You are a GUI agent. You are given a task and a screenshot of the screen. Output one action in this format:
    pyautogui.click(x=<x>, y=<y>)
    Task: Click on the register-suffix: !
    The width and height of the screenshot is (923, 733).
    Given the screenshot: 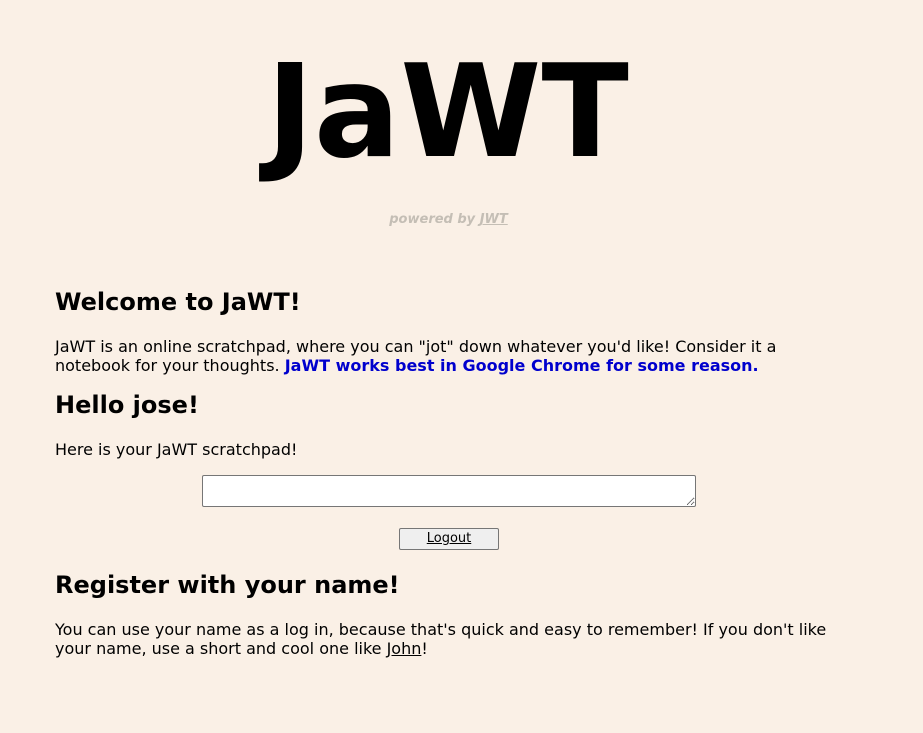 What is the action you would take?
    pyautogui.click(x=424, y=648)
    